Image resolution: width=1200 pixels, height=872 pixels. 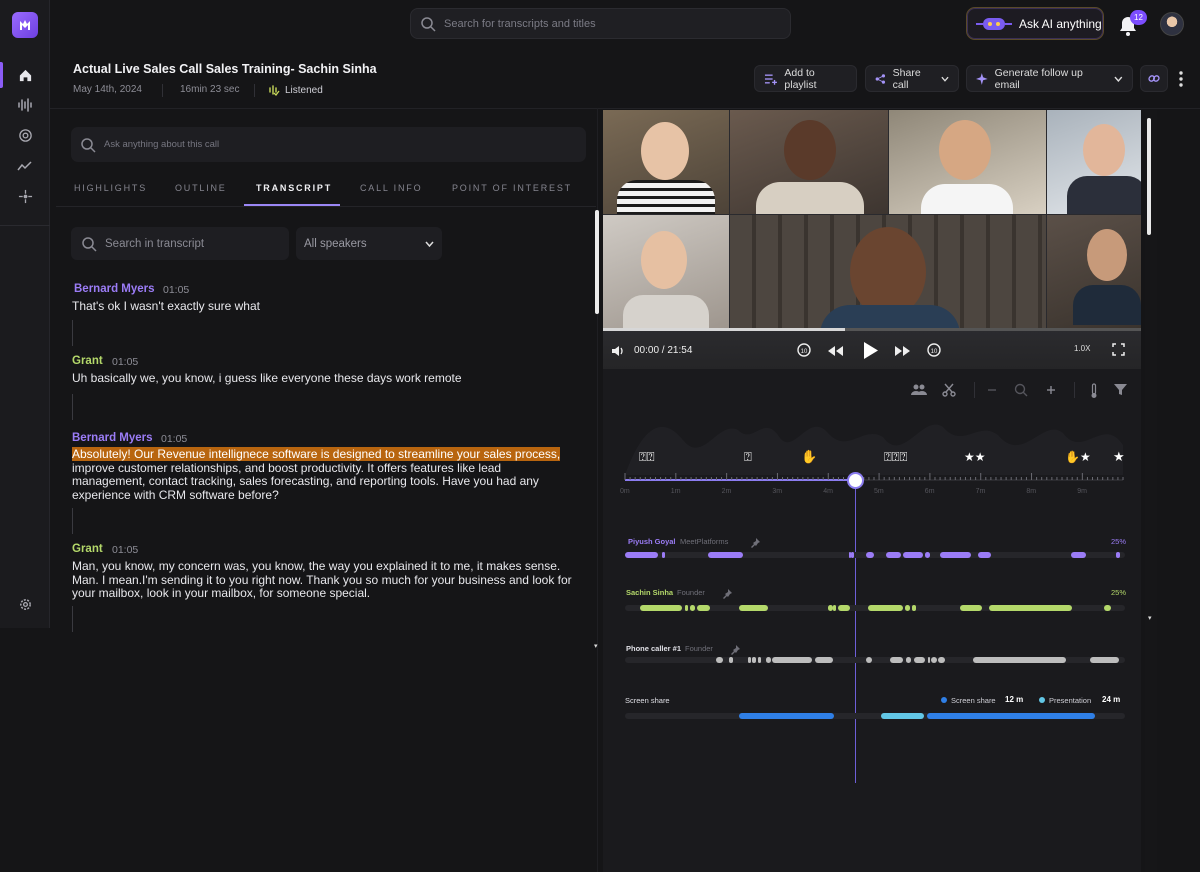 What do you see at coordinates (1049, 78) in the screenshot?
I see `generate-followup-button: Generate follow up email` at bounding box center [1049, 78].